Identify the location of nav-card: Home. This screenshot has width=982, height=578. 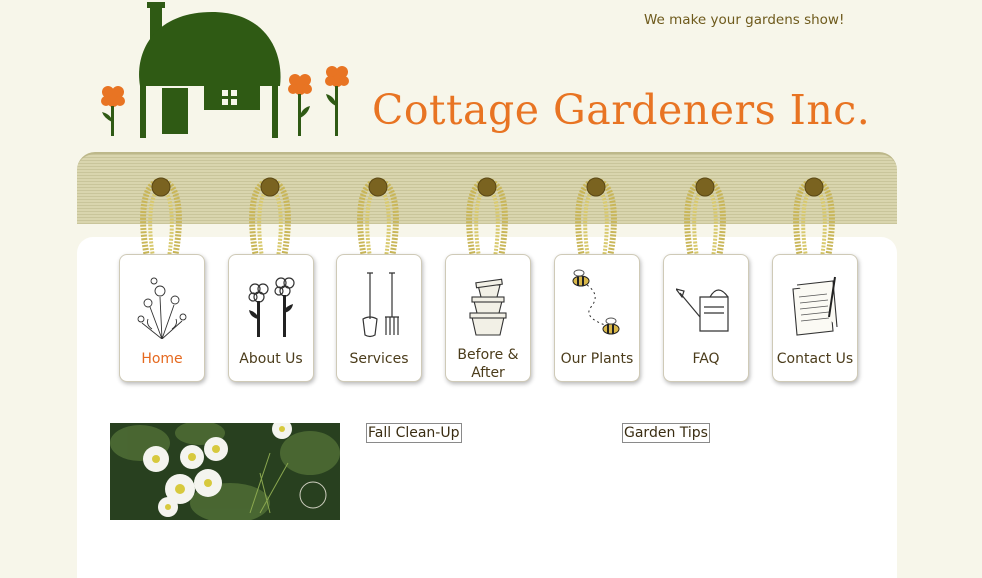
(162, 318).